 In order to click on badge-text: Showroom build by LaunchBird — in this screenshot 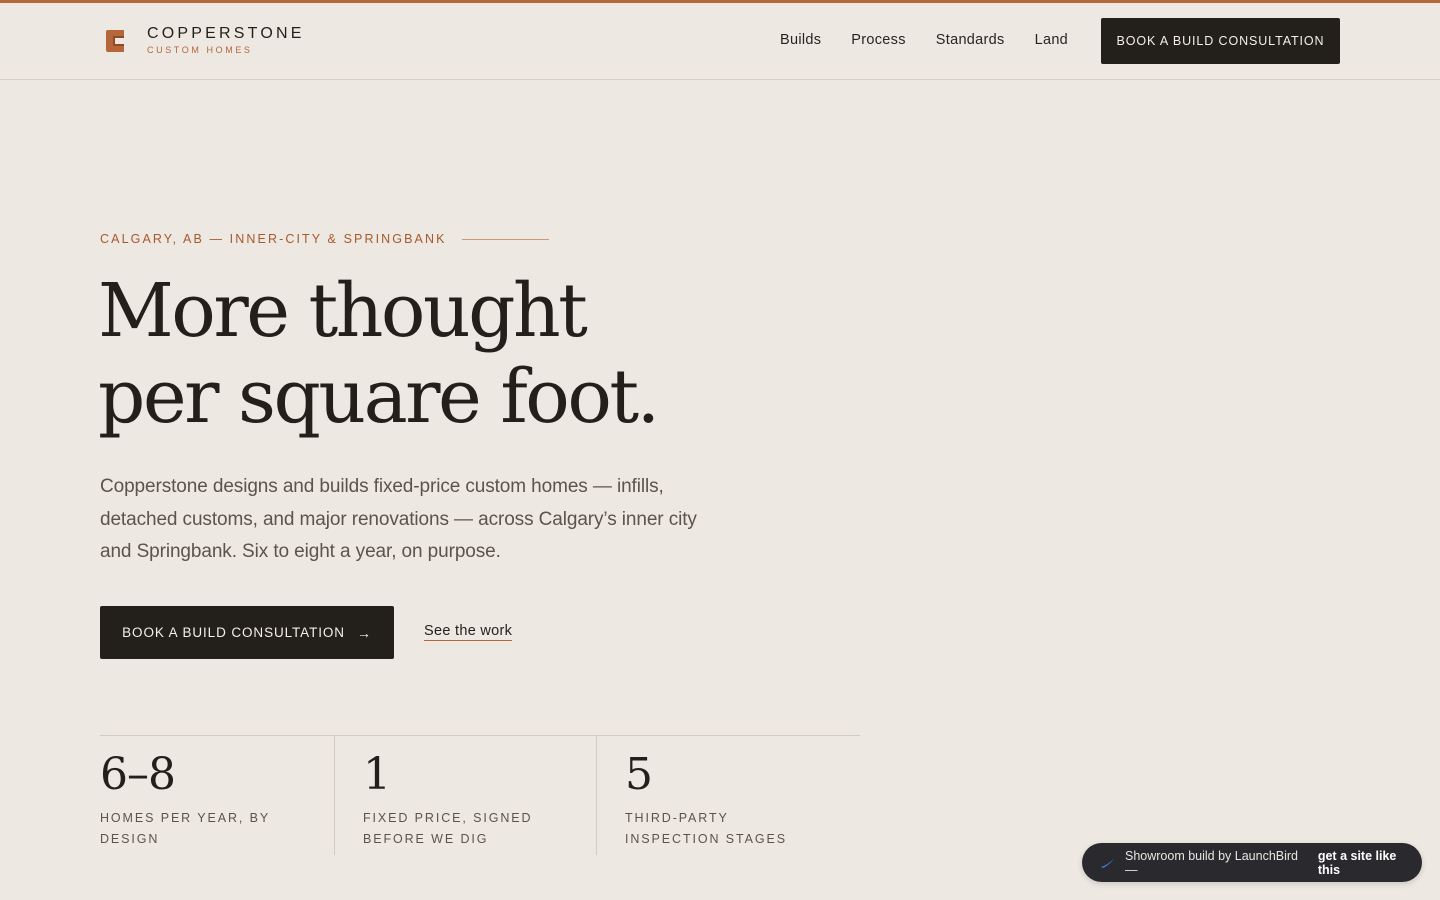, I will do `click(1211, 862)`.